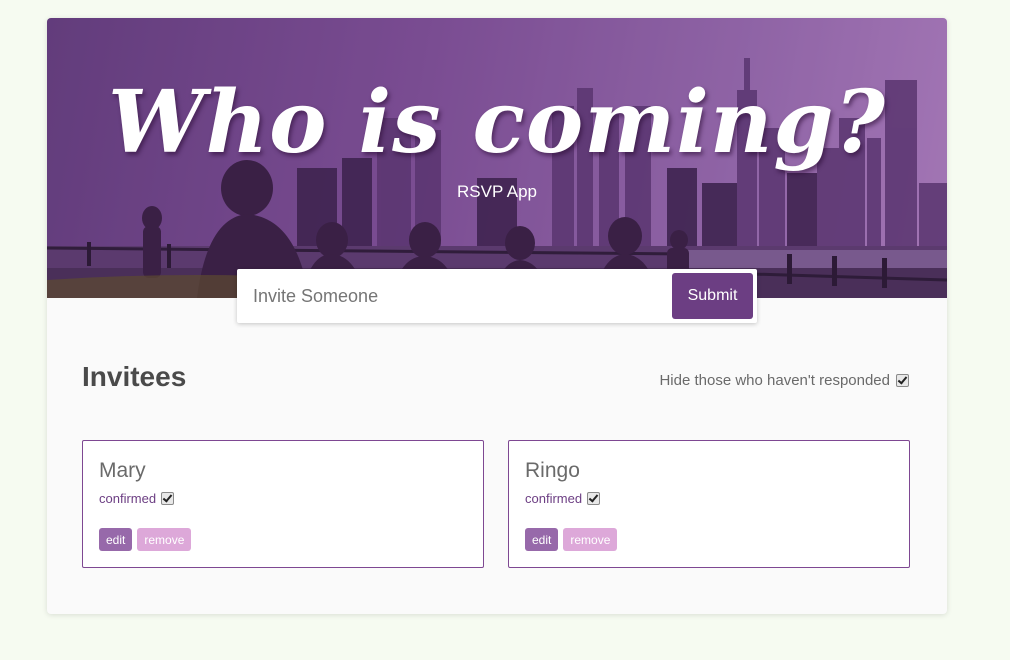 The height and width of the screenshot is (660, 1010). What do you see at coordinates (712, 296) in the screenshot?
I see `submit-button: Submit` at bounding box center [712, 296].